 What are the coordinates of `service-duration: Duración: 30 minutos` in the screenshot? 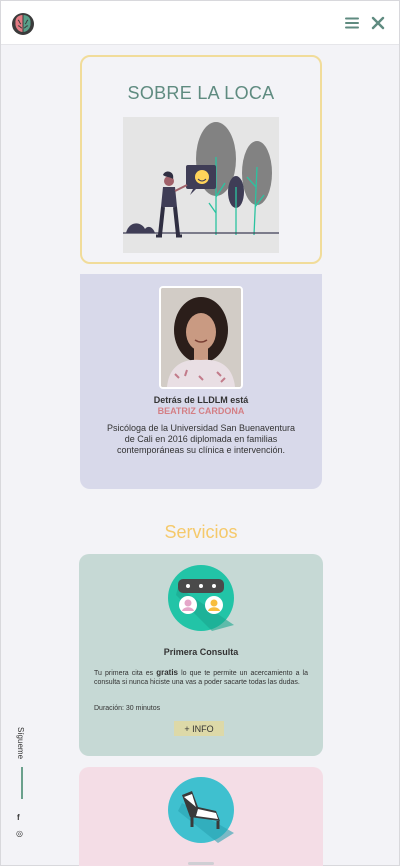 It's located at (127, 708).